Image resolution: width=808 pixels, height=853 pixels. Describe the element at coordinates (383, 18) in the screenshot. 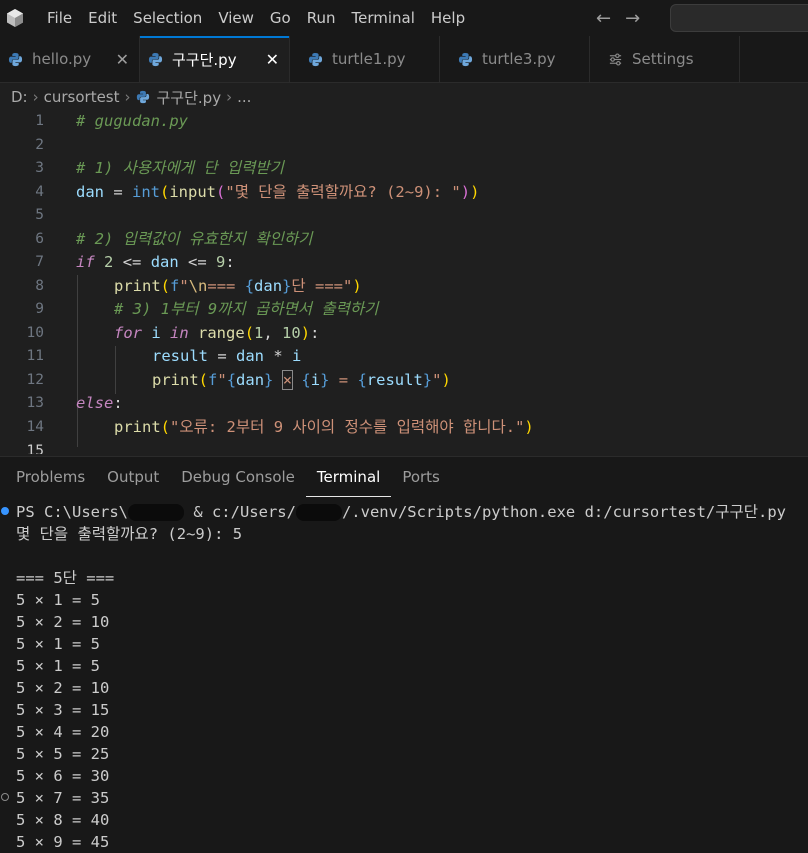

I see `menu-terminal: Terminal` at that location.